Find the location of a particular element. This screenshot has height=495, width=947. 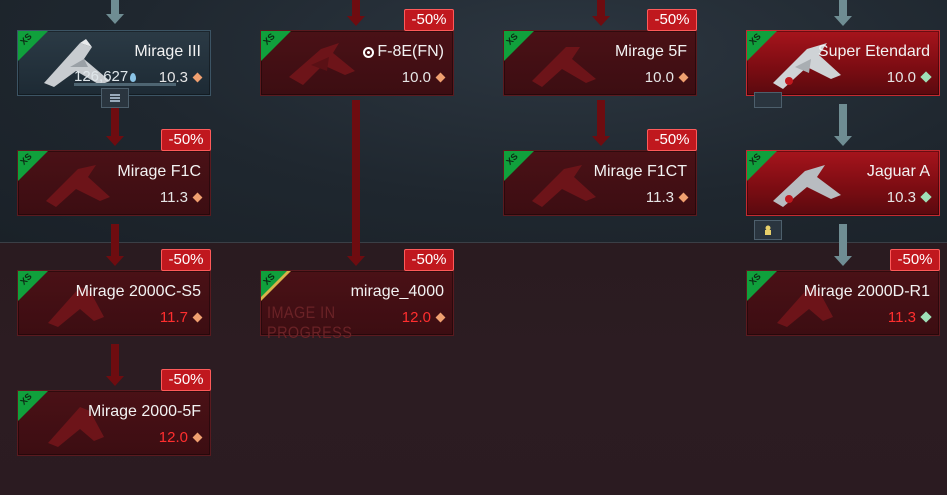

tree-arrow-head is located at coordinates (115, 12).